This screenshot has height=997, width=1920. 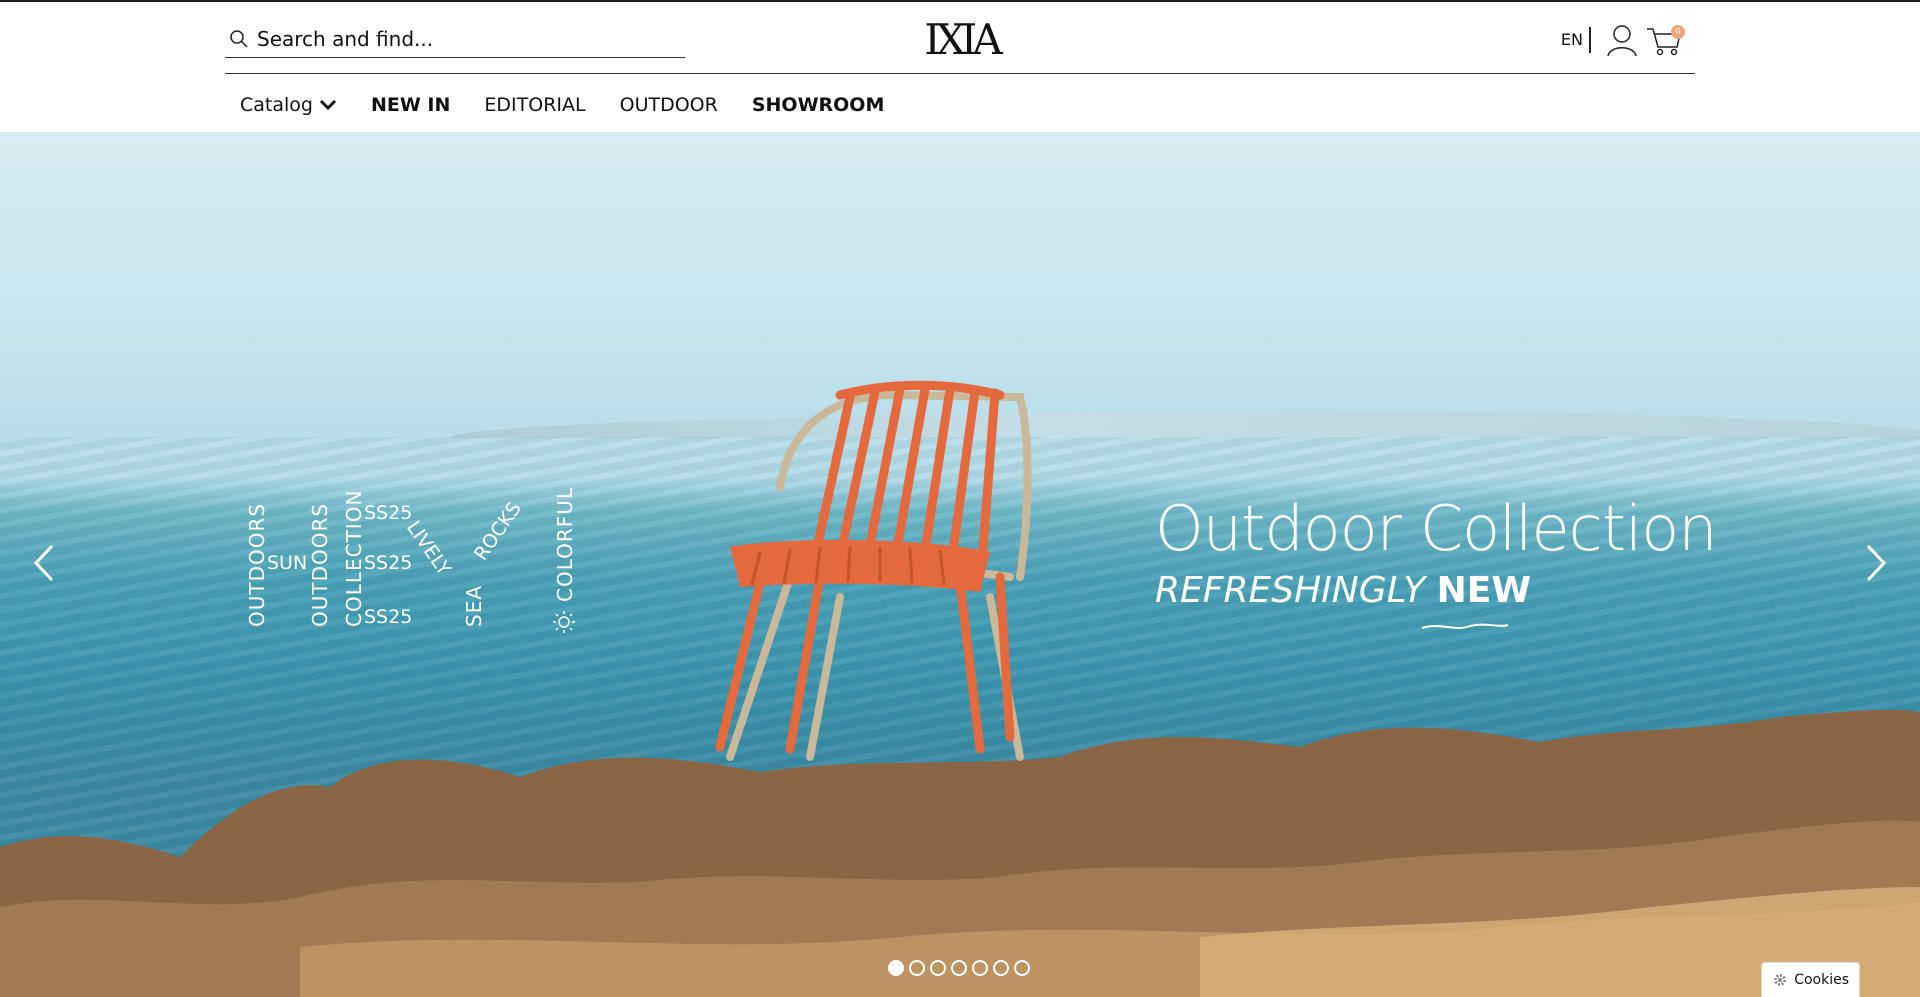 I want to click on underline-swirl, so click(x=1465, y=626).